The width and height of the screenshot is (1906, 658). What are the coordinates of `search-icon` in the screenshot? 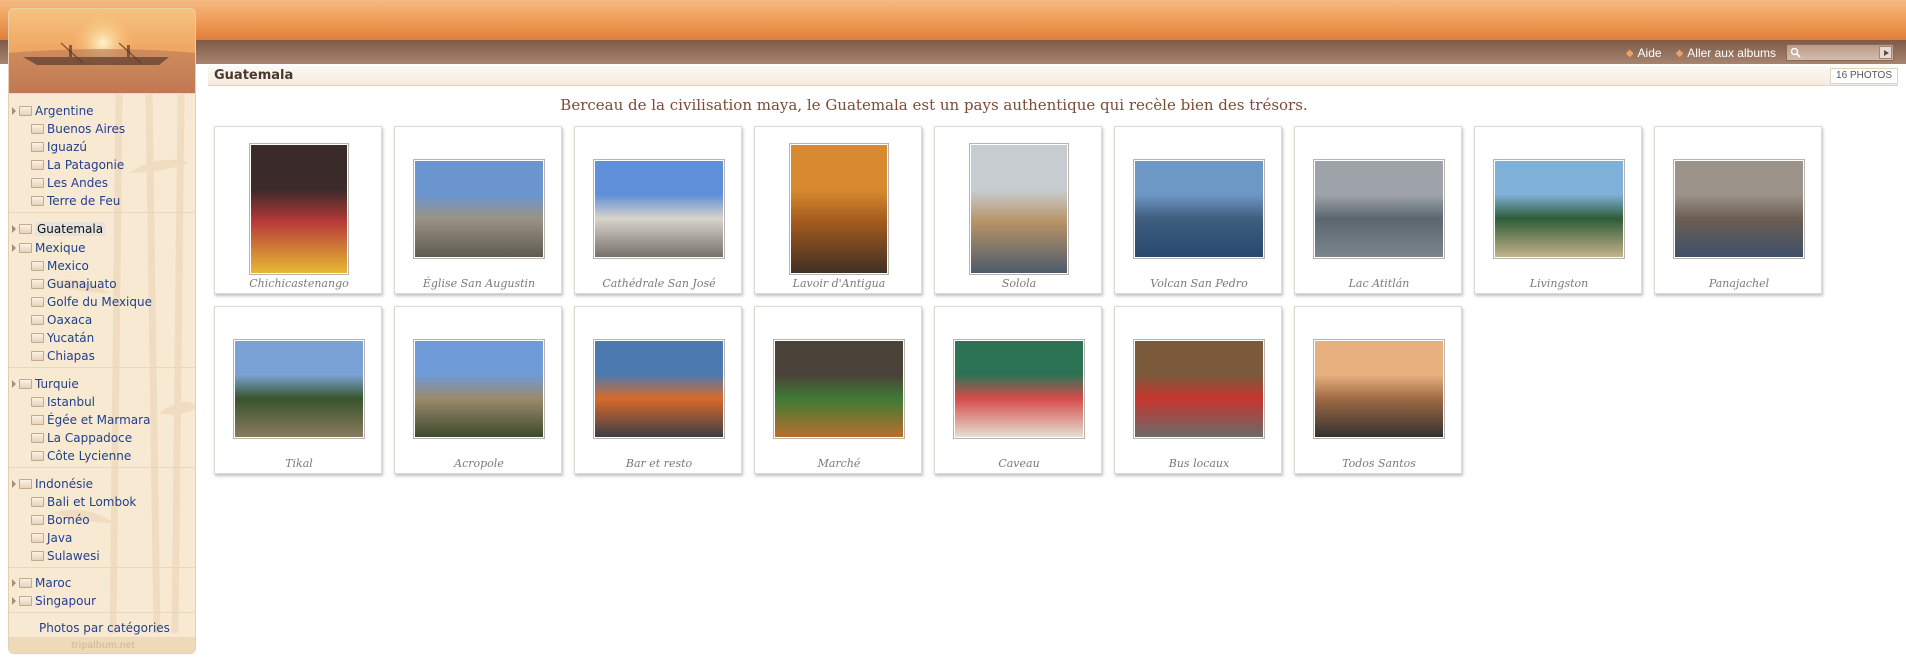 It's located at (1795, 52).